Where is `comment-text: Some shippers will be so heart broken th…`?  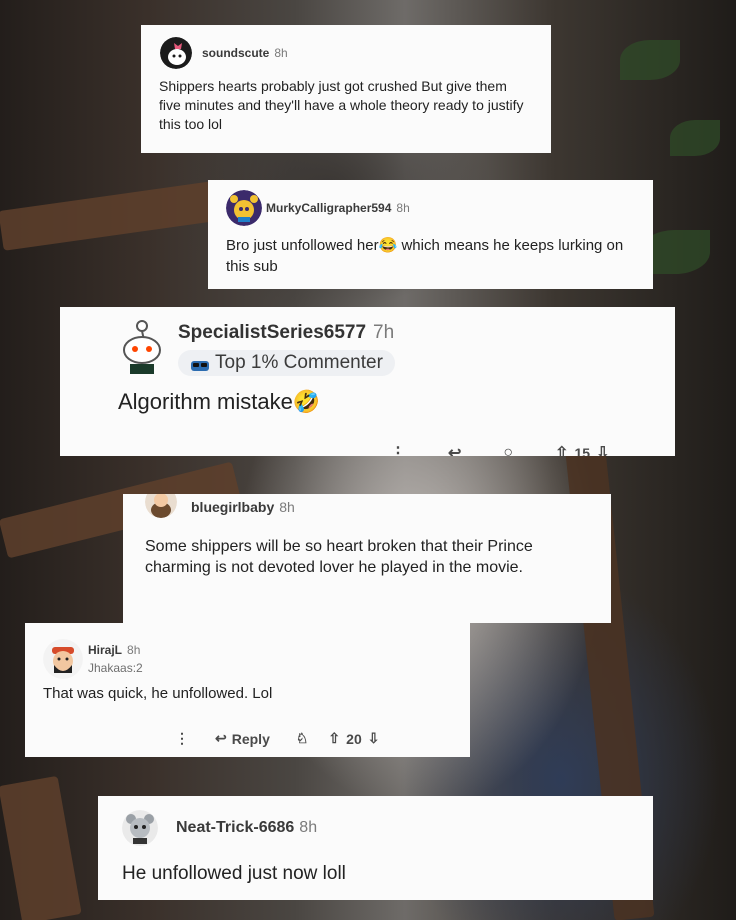 comment-text: Some shippers will be so heart broken th… is located at coordinates (339, 557).